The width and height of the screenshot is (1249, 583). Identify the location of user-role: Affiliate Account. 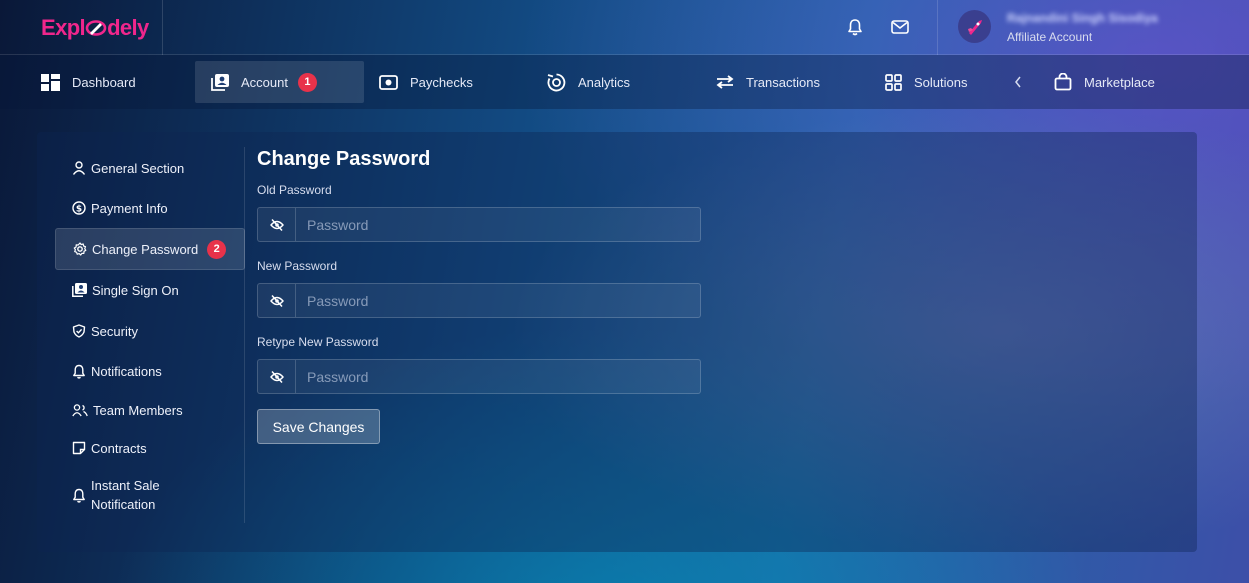
(1050, 37).